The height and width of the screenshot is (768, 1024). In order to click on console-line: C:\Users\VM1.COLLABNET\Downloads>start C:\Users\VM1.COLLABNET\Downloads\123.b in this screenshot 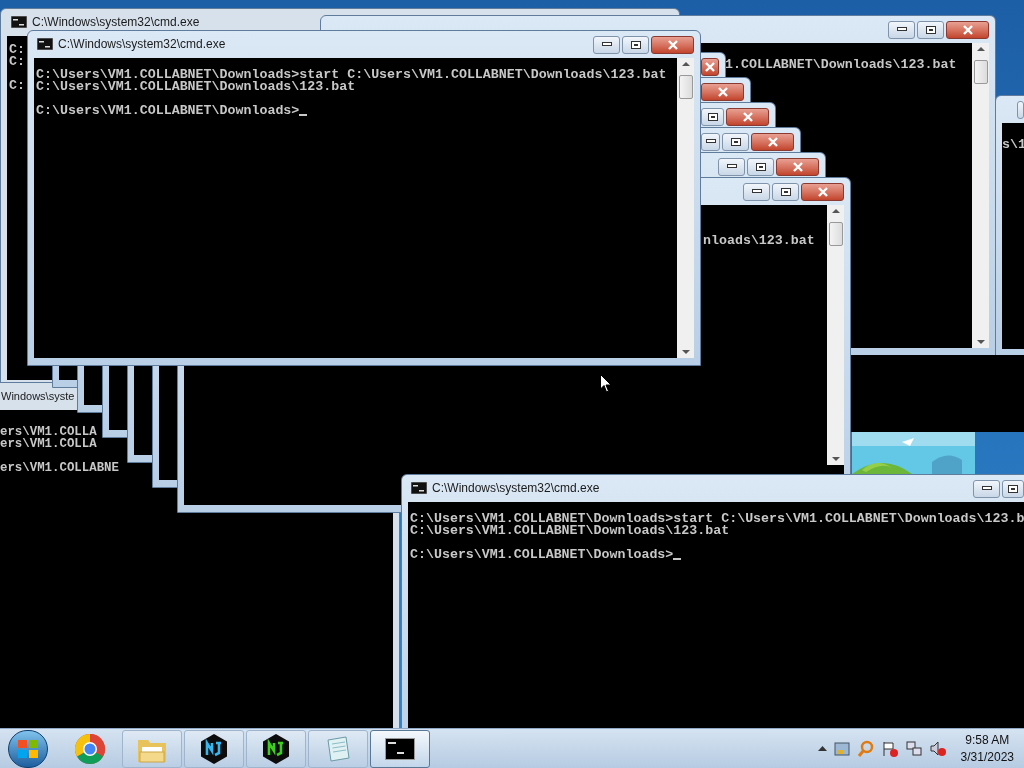, I will do `click(717, 519)`.